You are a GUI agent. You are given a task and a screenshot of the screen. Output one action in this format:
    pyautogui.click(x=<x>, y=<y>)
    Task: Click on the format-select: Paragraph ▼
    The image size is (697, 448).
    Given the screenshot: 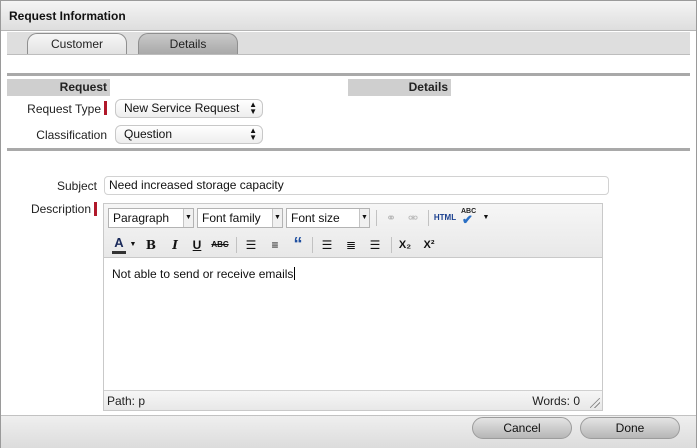 What is the action you would take?
    pyautogui.click(x=151, y=218)
    